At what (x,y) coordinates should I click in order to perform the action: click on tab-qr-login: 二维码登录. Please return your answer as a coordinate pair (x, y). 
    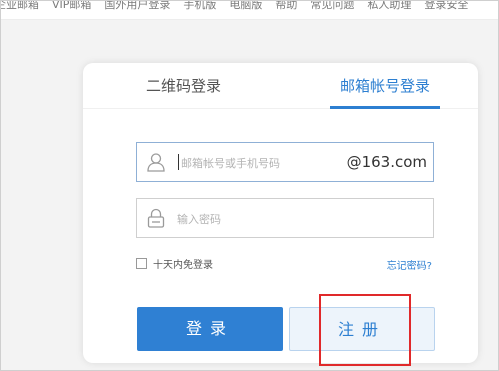
    Looking at the image, I should click on (183, 86).